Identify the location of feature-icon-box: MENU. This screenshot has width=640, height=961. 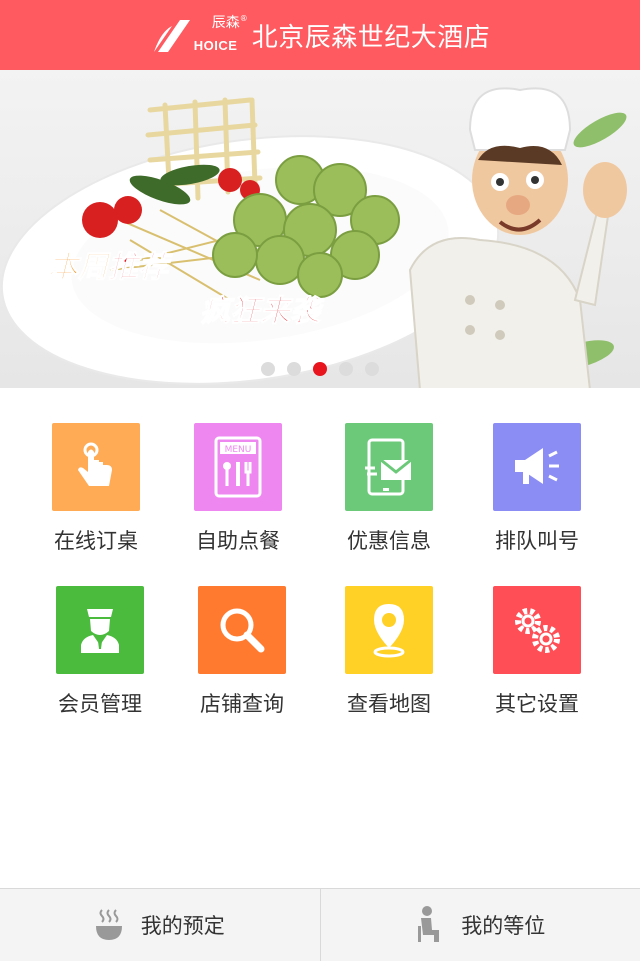
(238, 467).